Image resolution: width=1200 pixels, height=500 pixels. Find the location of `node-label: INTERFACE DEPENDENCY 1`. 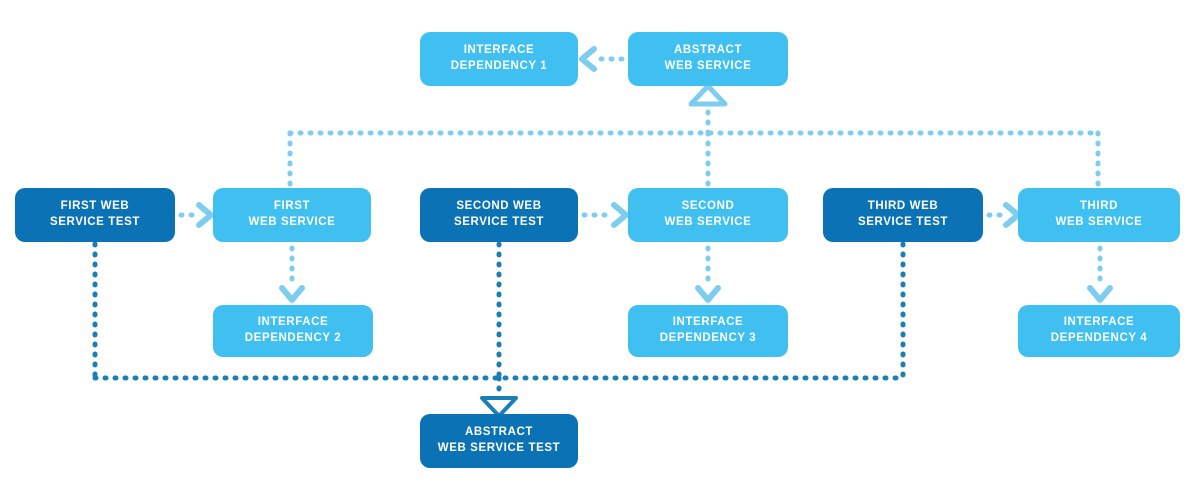

node-label: INTERFACE DEPENDENCY 1 is located at coordinates (499, 58).